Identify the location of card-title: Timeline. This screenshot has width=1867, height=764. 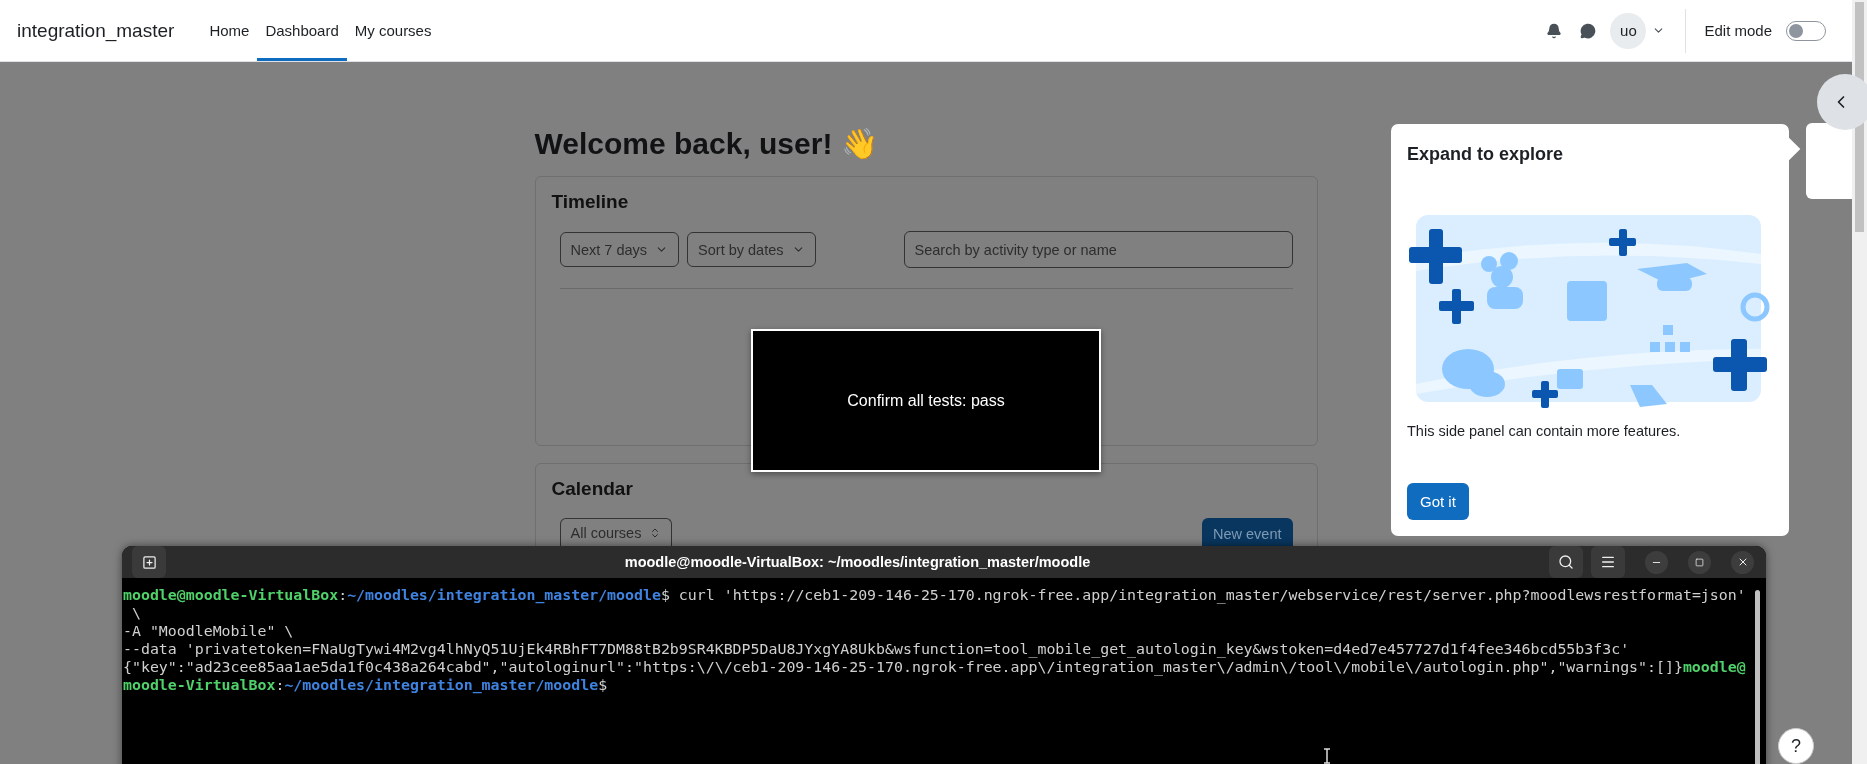
(590, 202).